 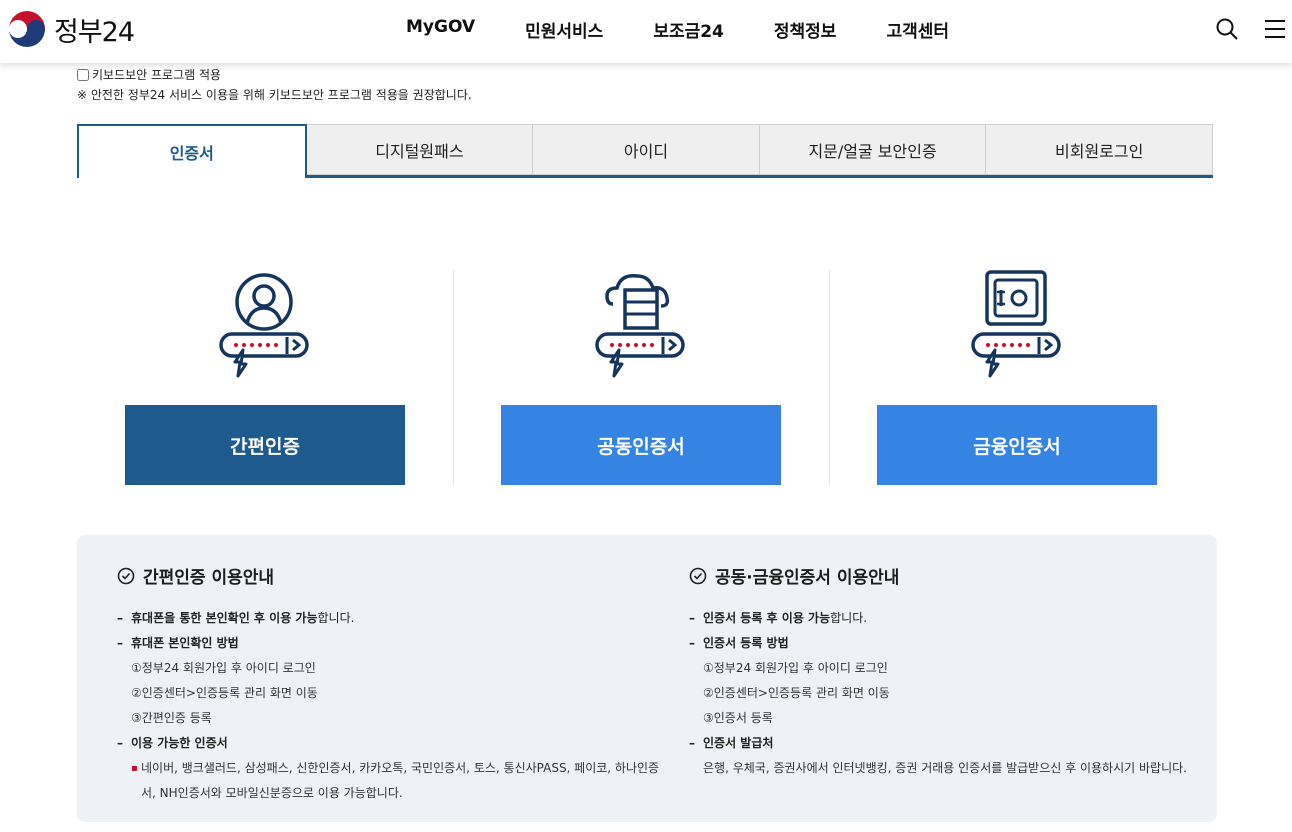 What do you see at coordinates (172, 743) in the screenshot?
I see `guide-item: – 이용 가능한 인증서` at bounding box center [172, 743].